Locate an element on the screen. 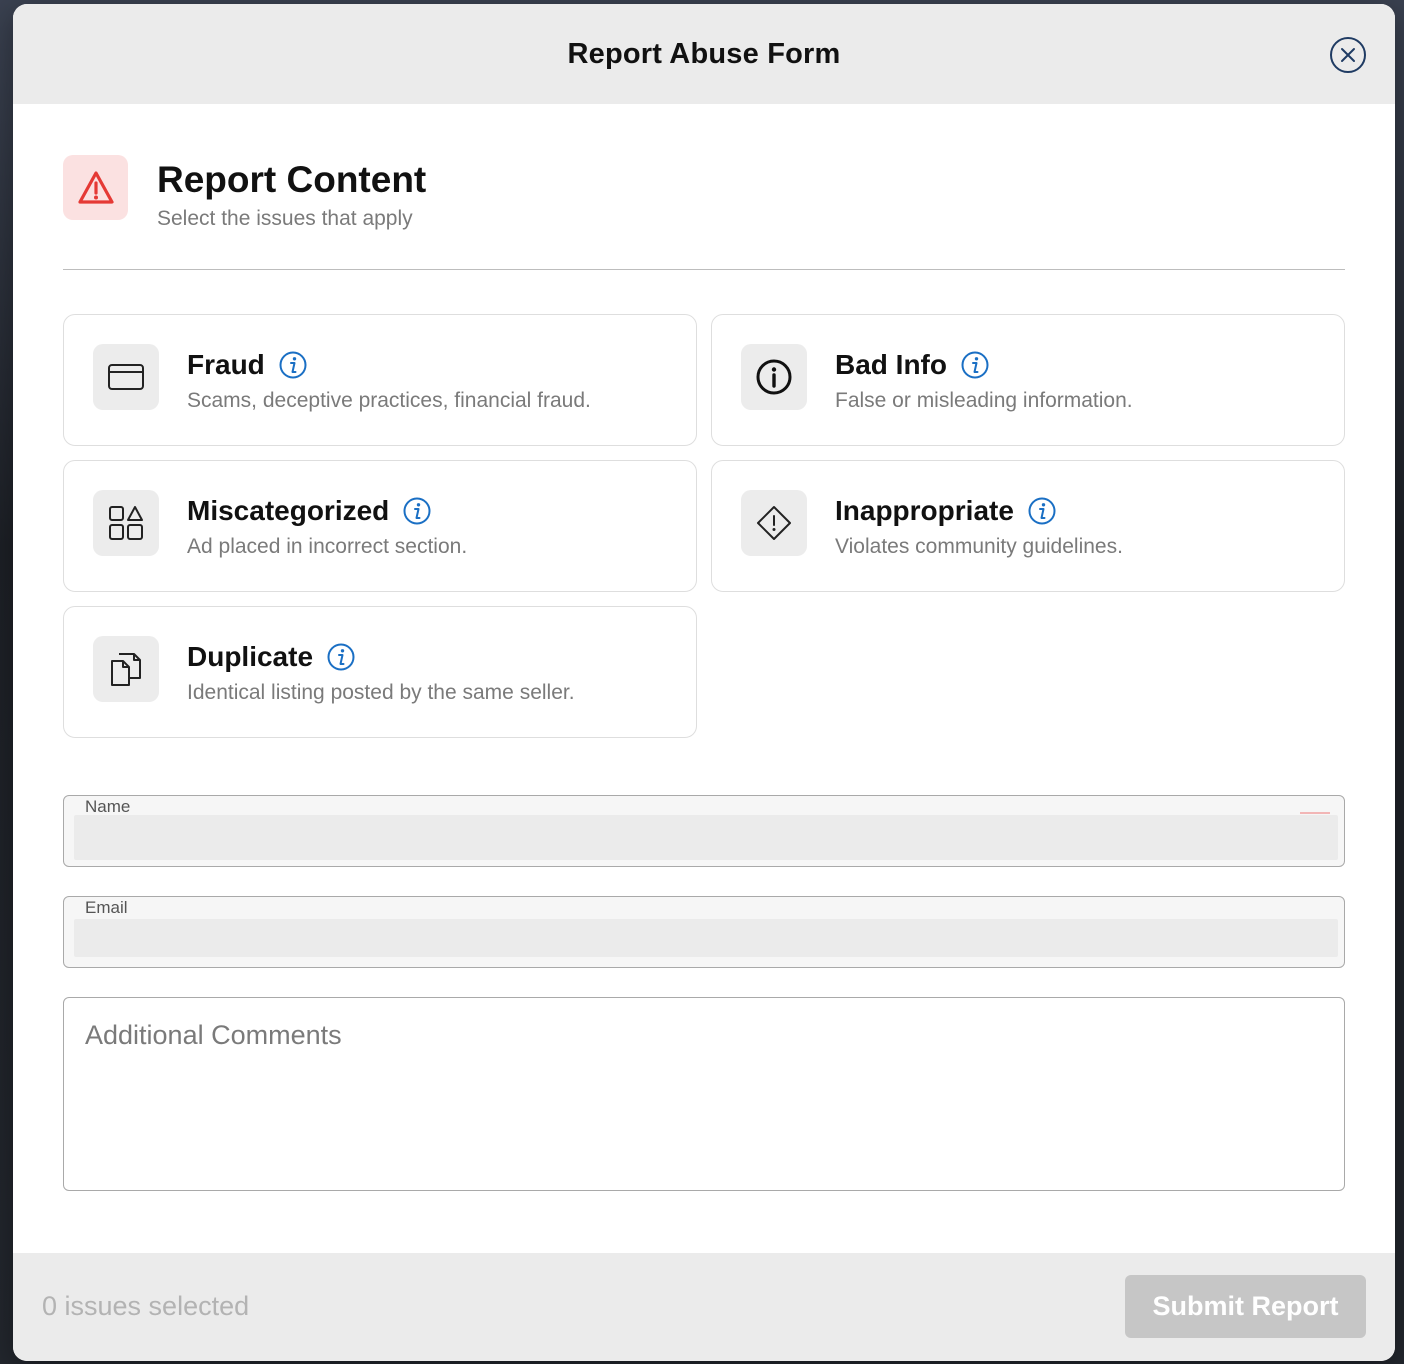 The width and height of the screenshot is (1404, 1364). additional-comments-textarea is located at coordinates (704, 1094).